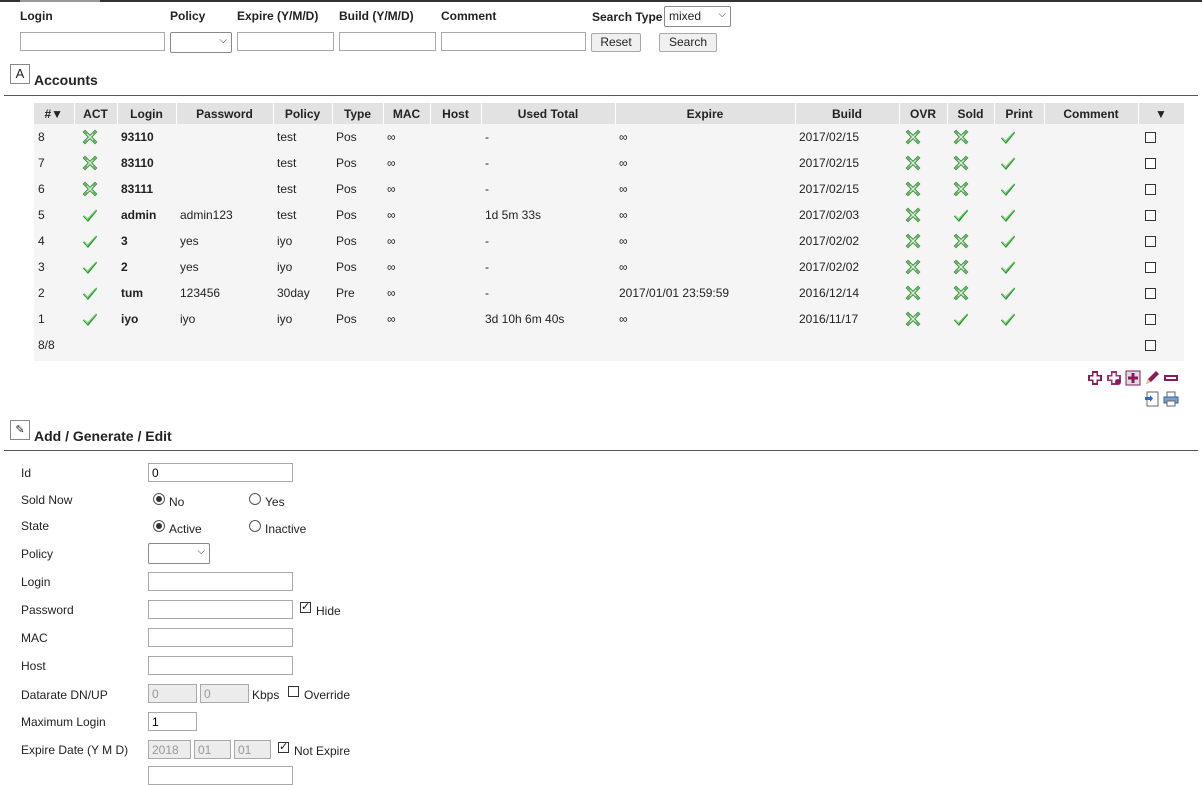  I want to click on cell-type: Pre, so click(345, 293).